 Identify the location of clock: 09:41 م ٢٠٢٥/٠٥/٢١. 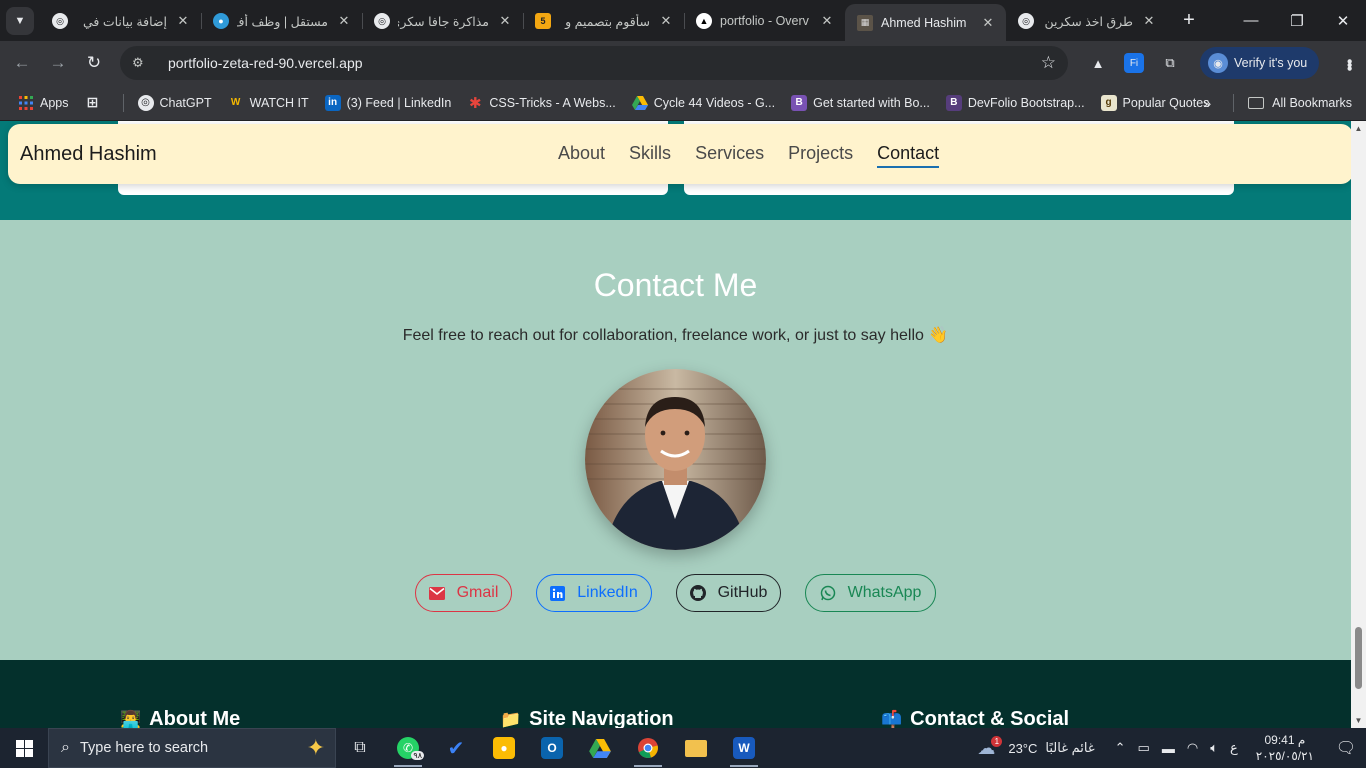
(1285, 748).